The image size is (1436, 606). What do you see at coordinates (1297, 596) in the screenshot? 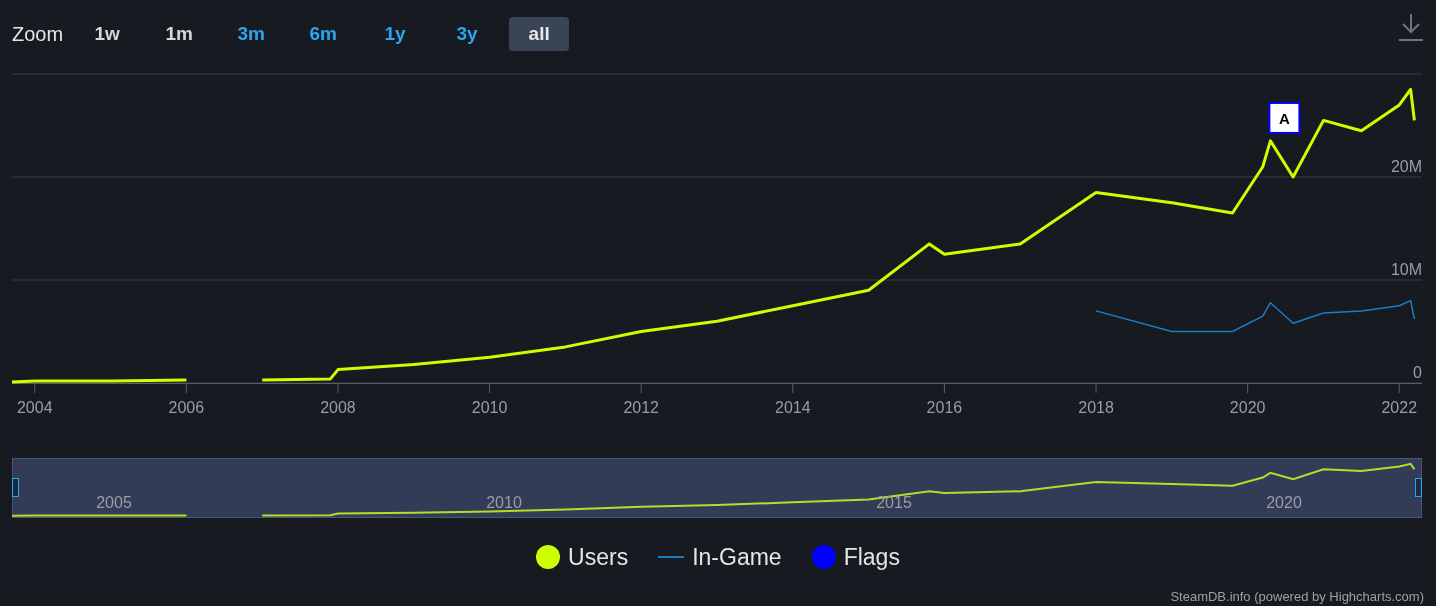
I see `credits-text: SteamDB.info (powered by Highcharts.com)` at bounding box center [1297, 596].